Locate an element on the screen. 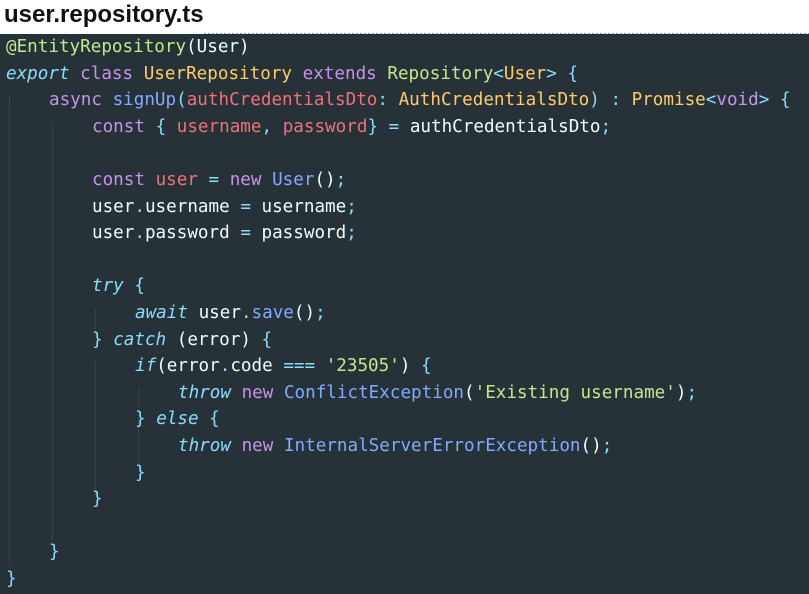  decorator: @EntityRepository is located at coordinates (96, 47).